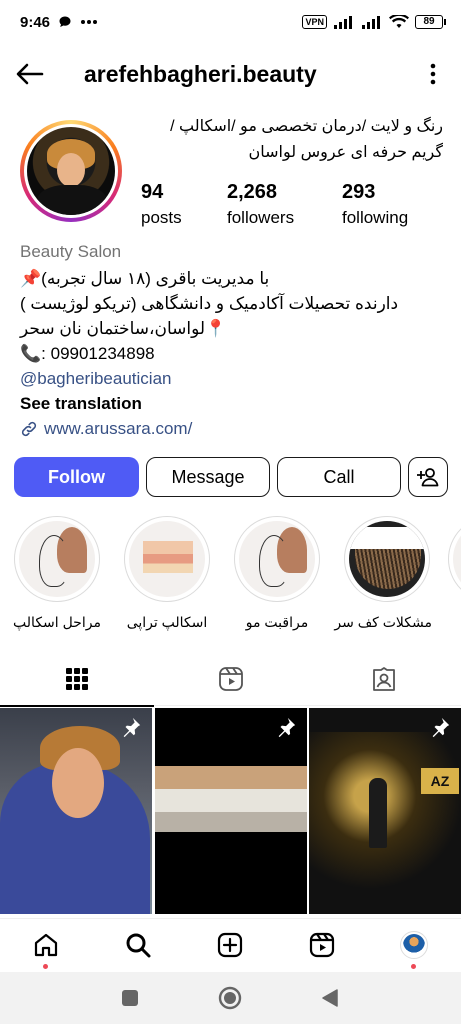 Image resolution: width=461 pixels, height=1024 pixels. I want to click on triangle-back-icon, so click(330, 998).